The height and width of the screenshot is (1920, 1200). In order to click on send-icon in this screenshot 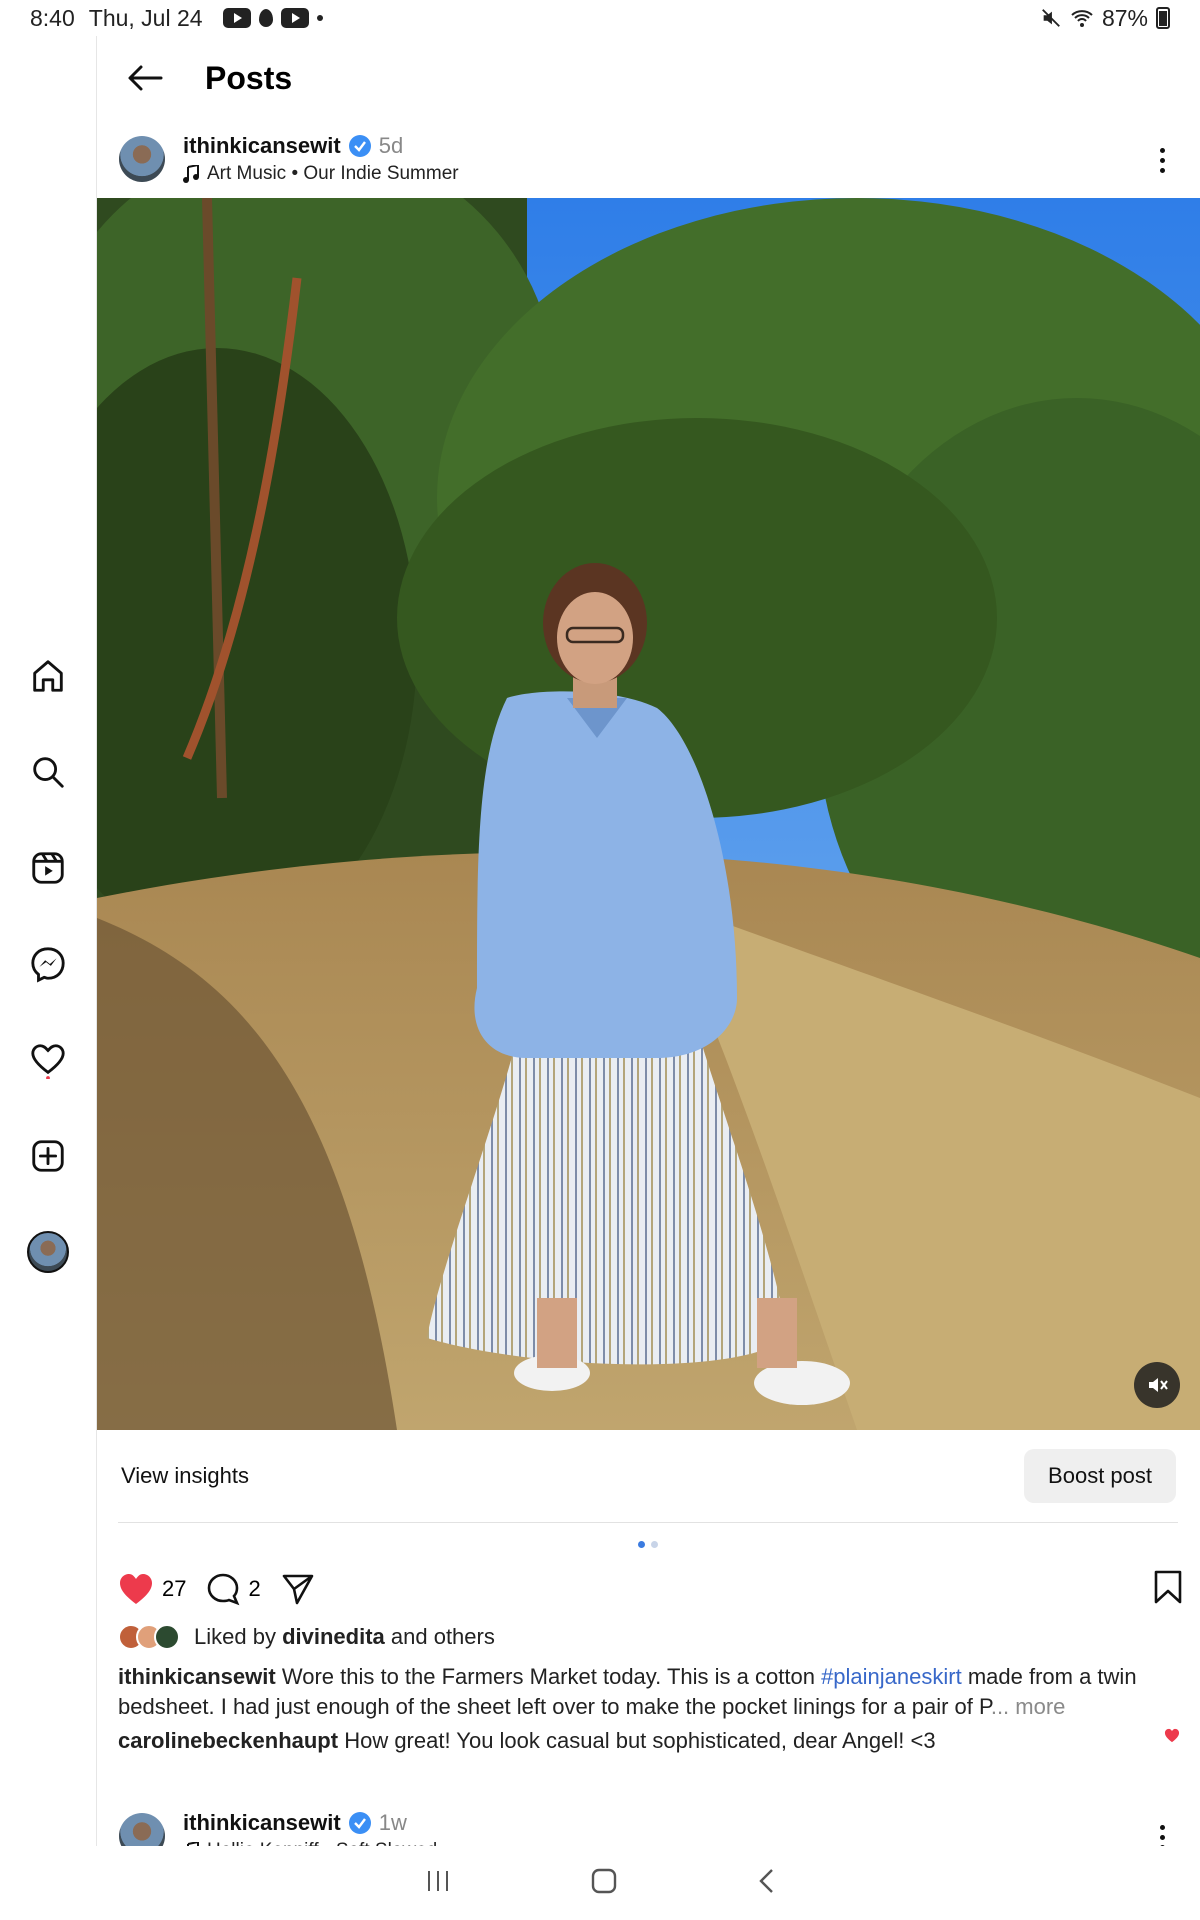, I will do `click(298, 1589)`.